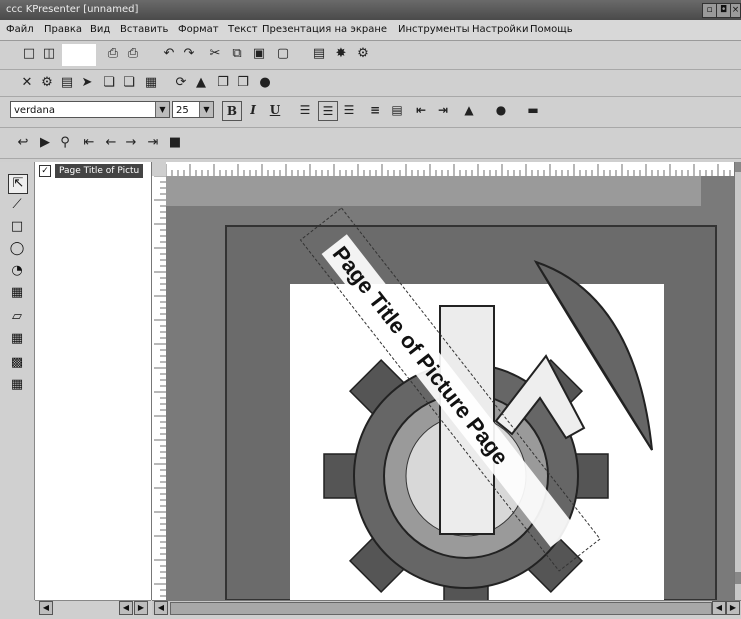 The height and width of the screenshot is (619, 741). What do you see at coordinates (223, 83) in the screenshot?
I see `raise-icon: ❐` at bounding box center [223, 83].